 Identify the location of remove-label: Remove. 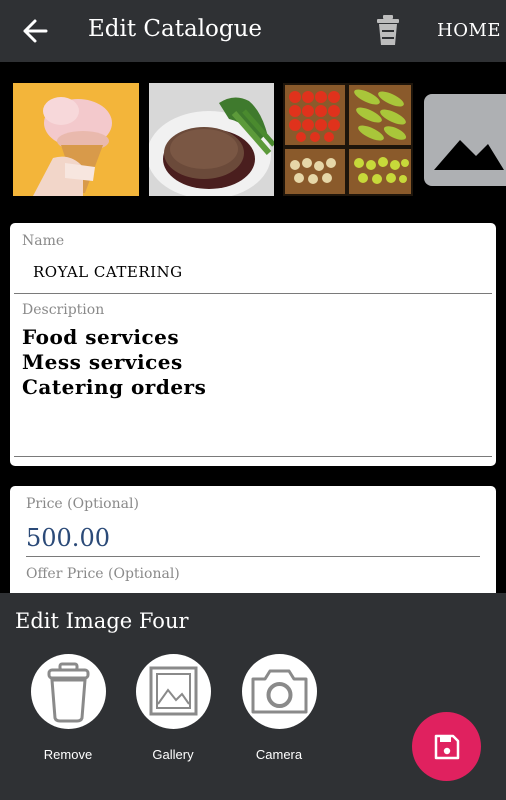
(68, 754).